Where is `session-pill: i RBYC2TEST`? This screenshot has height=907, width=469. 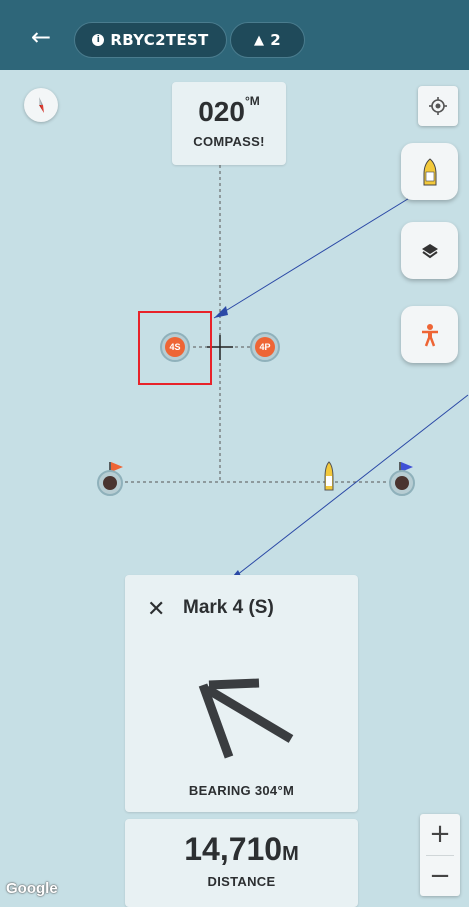
session-pill: i RBYC2TEST is located at coordinates (150, 40).